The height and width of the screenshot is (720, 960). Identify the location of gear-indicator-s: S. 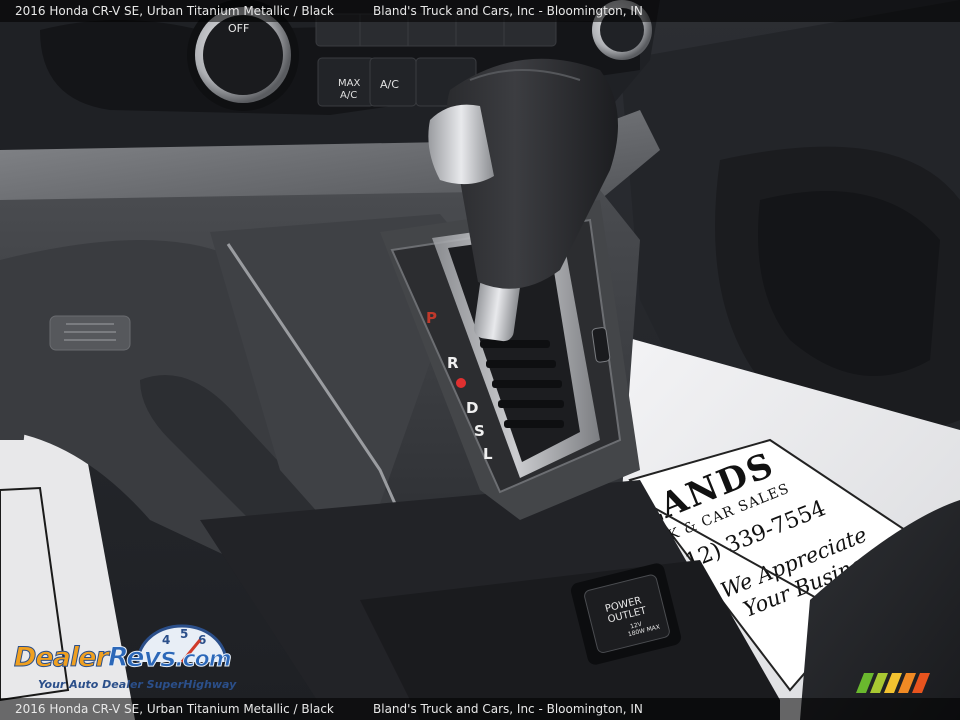
(479, 431).